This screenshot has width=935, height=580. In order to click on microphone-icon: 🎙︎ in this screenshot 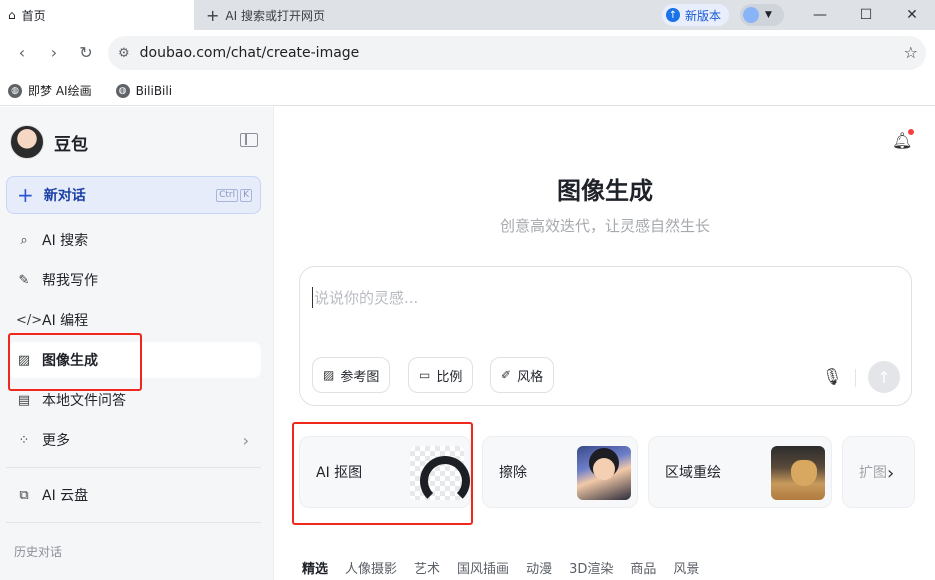, I will do `click(832, 376)`.